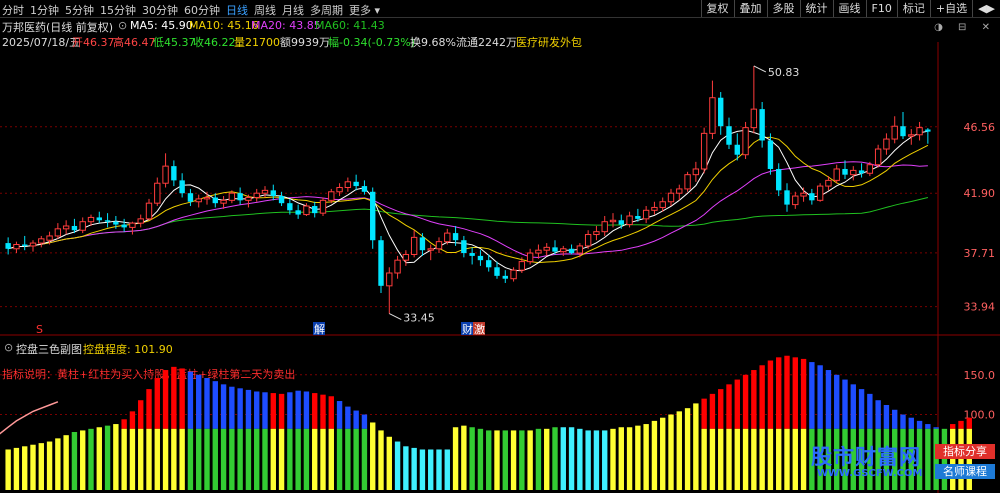 Image resolution: width=1000 pixels, height=493 pixels. What do you see at coordinates (980, 375) in the screenshot?
I see `indicator-tick-0: 150.0` at bounding box center [980, 375].